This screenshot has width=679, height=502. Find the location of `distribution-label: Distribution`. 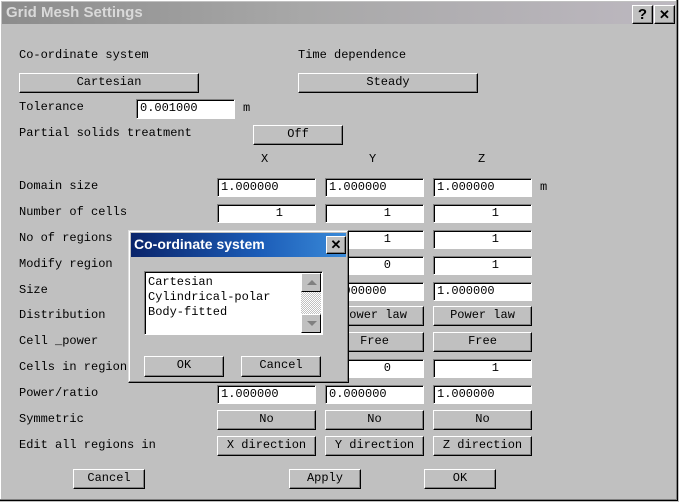

distribution-label: Distribution is located at coordinates (62, 315).